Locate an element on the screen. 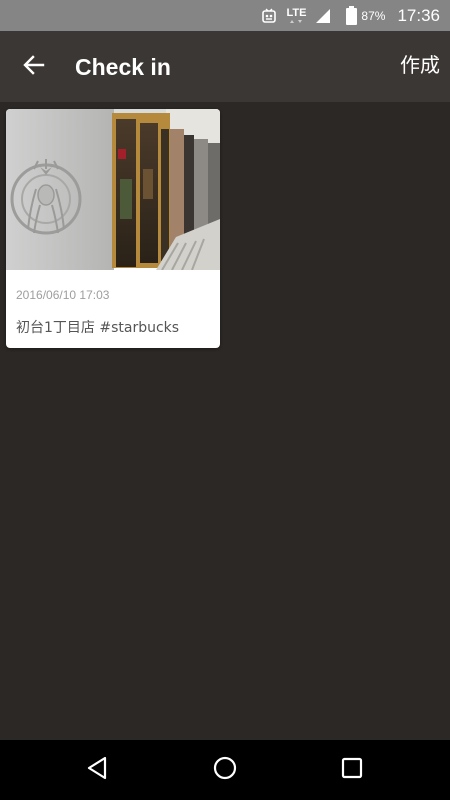 The width and height of the screenshot is (450, 800). arrow-back-icon is located at coordinates (34, 67).